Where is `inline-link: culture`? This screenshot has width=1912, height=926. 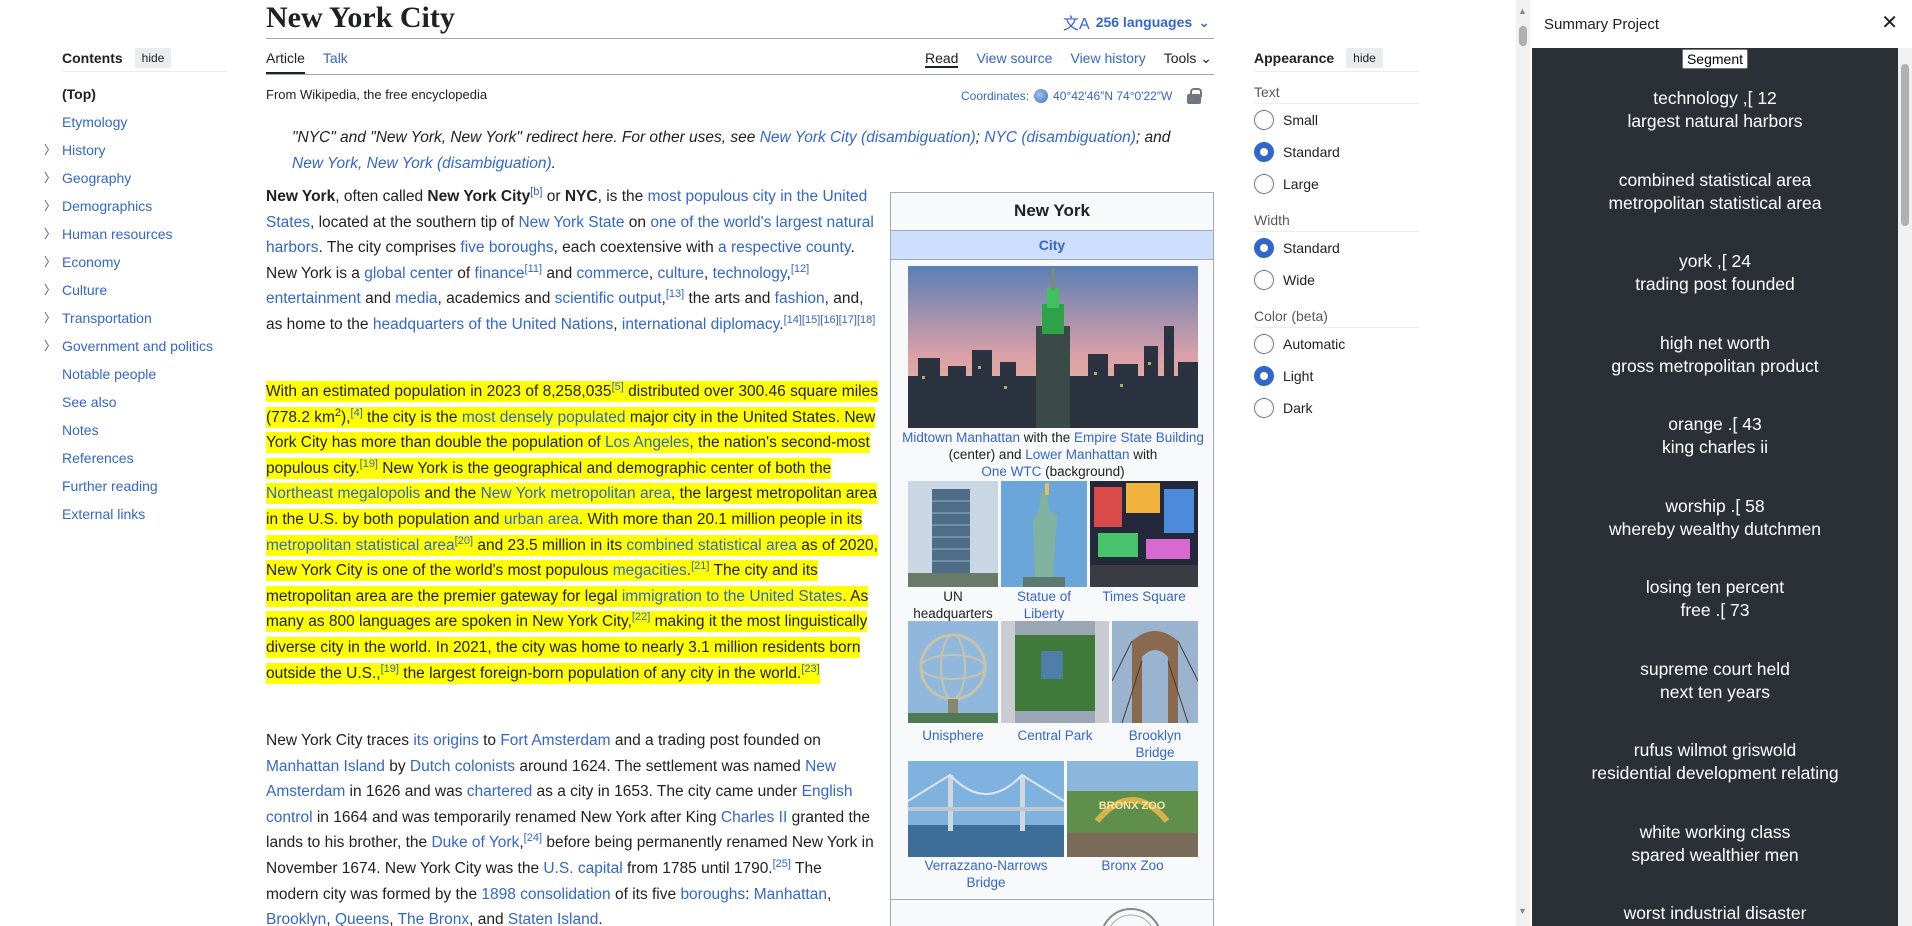
inline-link: culture is located at coordinates (681, 273).